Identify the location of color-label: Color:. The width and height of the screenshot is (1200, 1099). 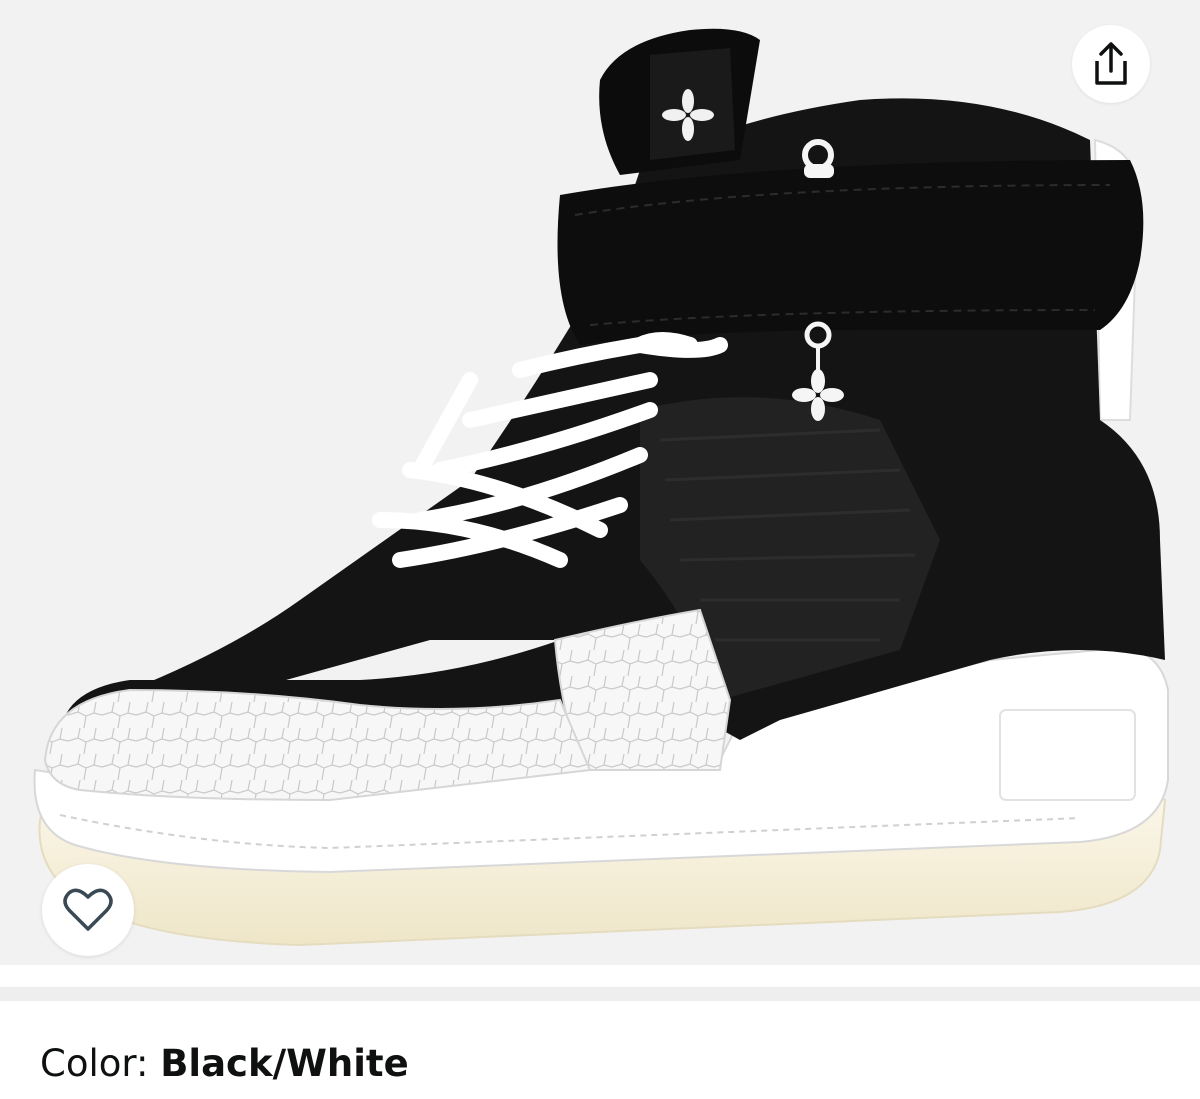
(100, 1063).